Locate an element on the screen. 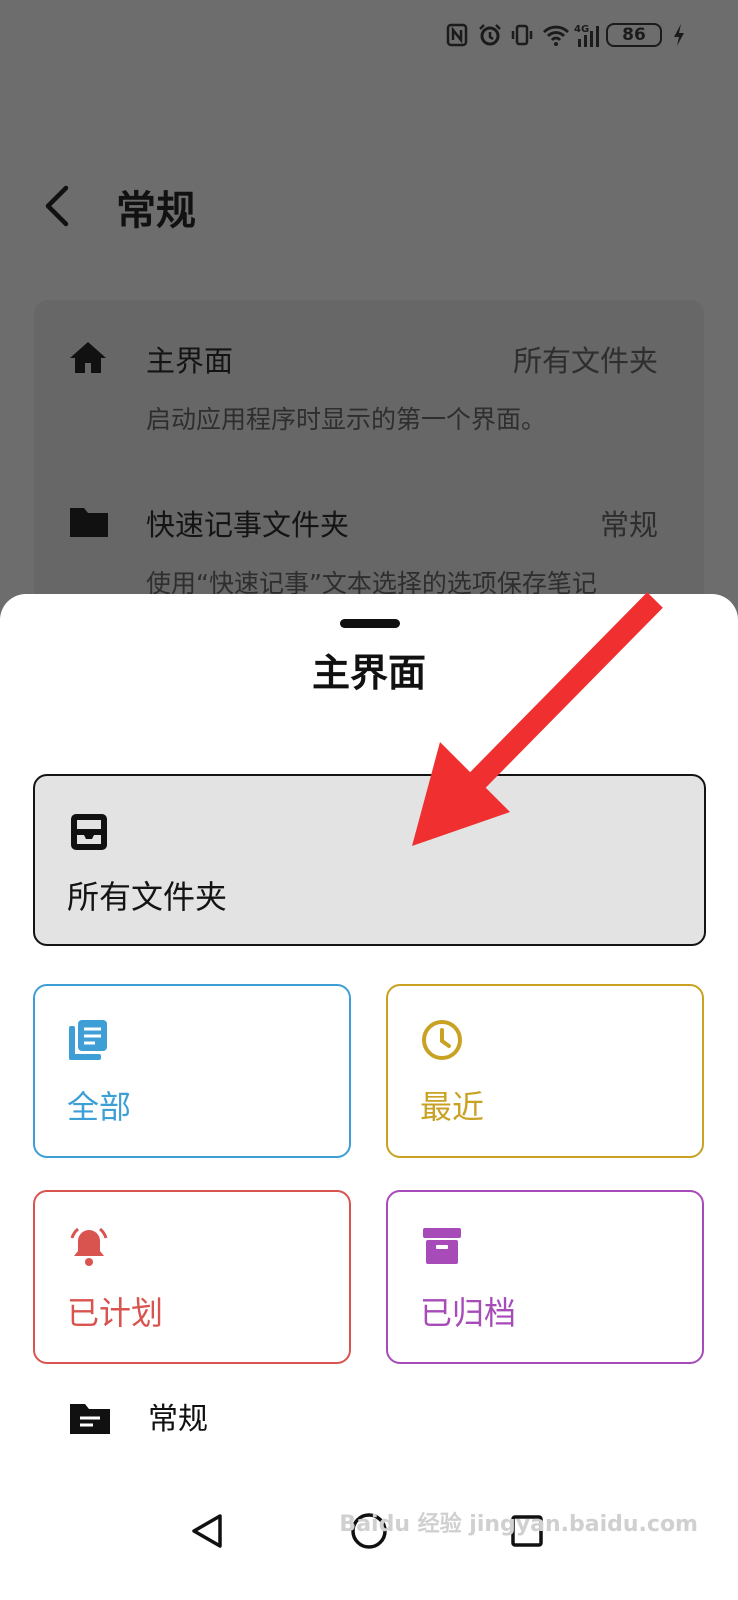  annotation-arrow is located at coordinates (537, 719).